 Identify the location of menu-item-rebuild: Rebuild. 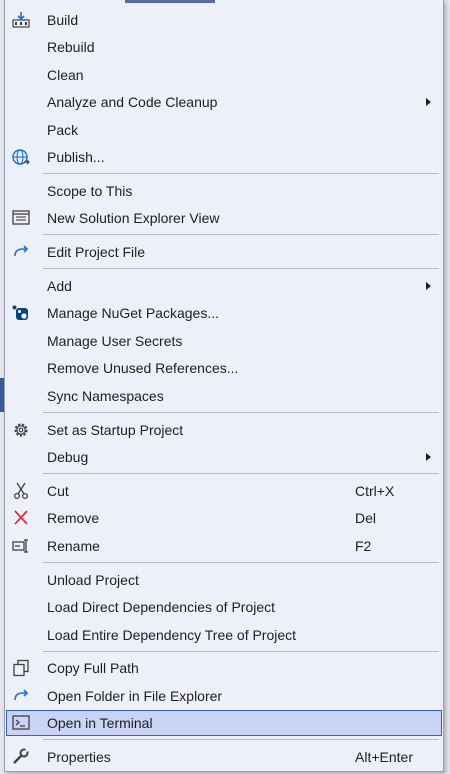
(224, 47).